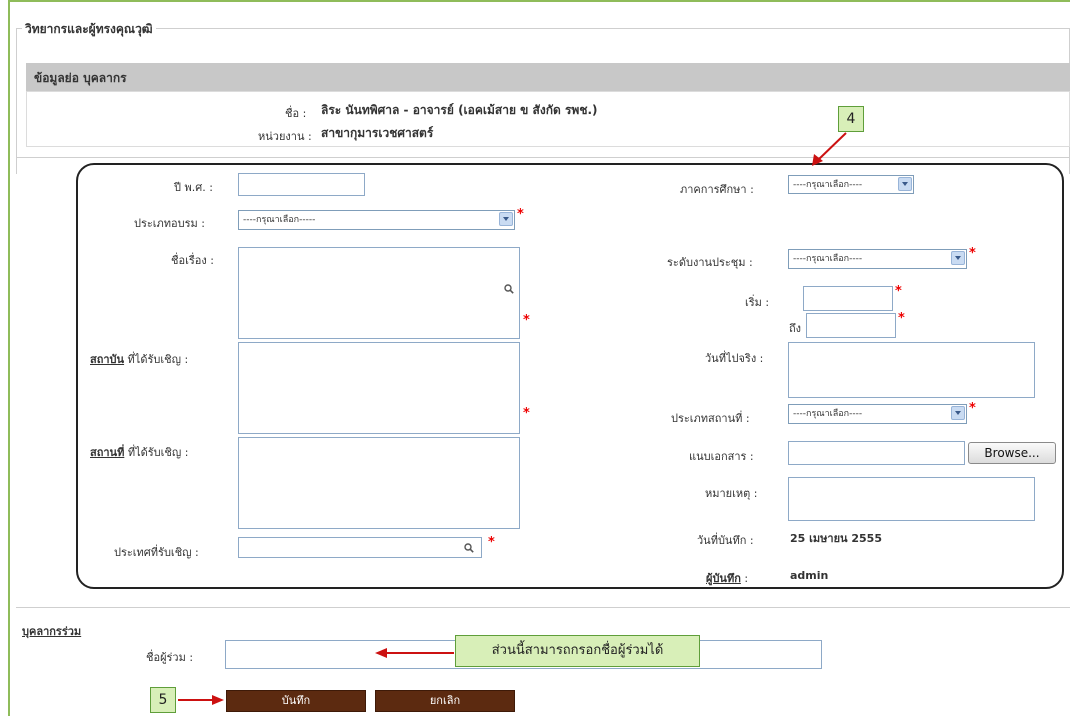 The height and width of the screenshot is (716, 1072). I want to click on institute-label-rest: ที่ได้รับเชิญ :, so click(156, 359).